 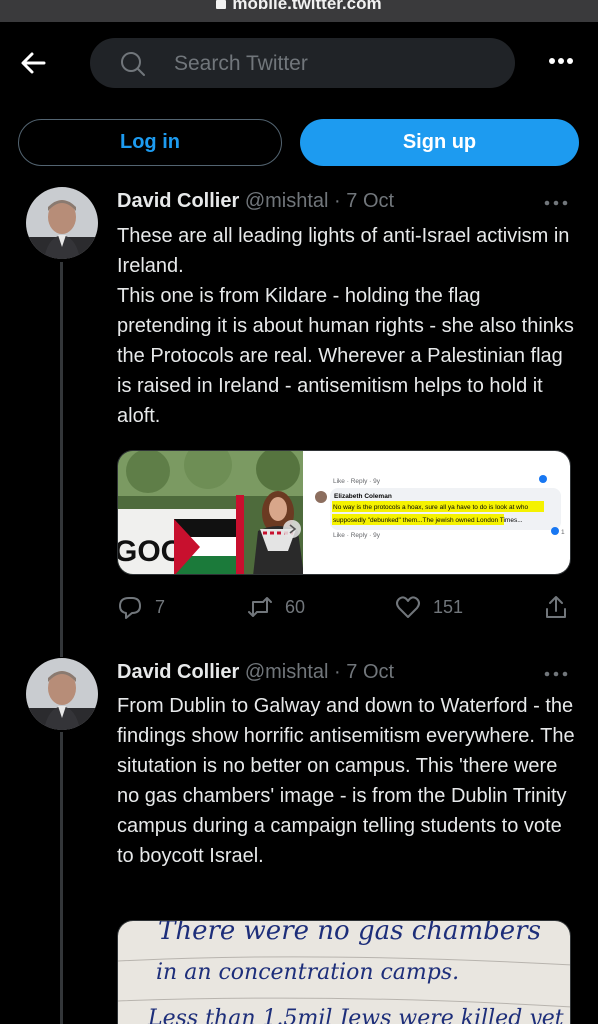 I want to click on comment-bottom-meta: Like · Reply · 9y, so click(x=357, y=535).